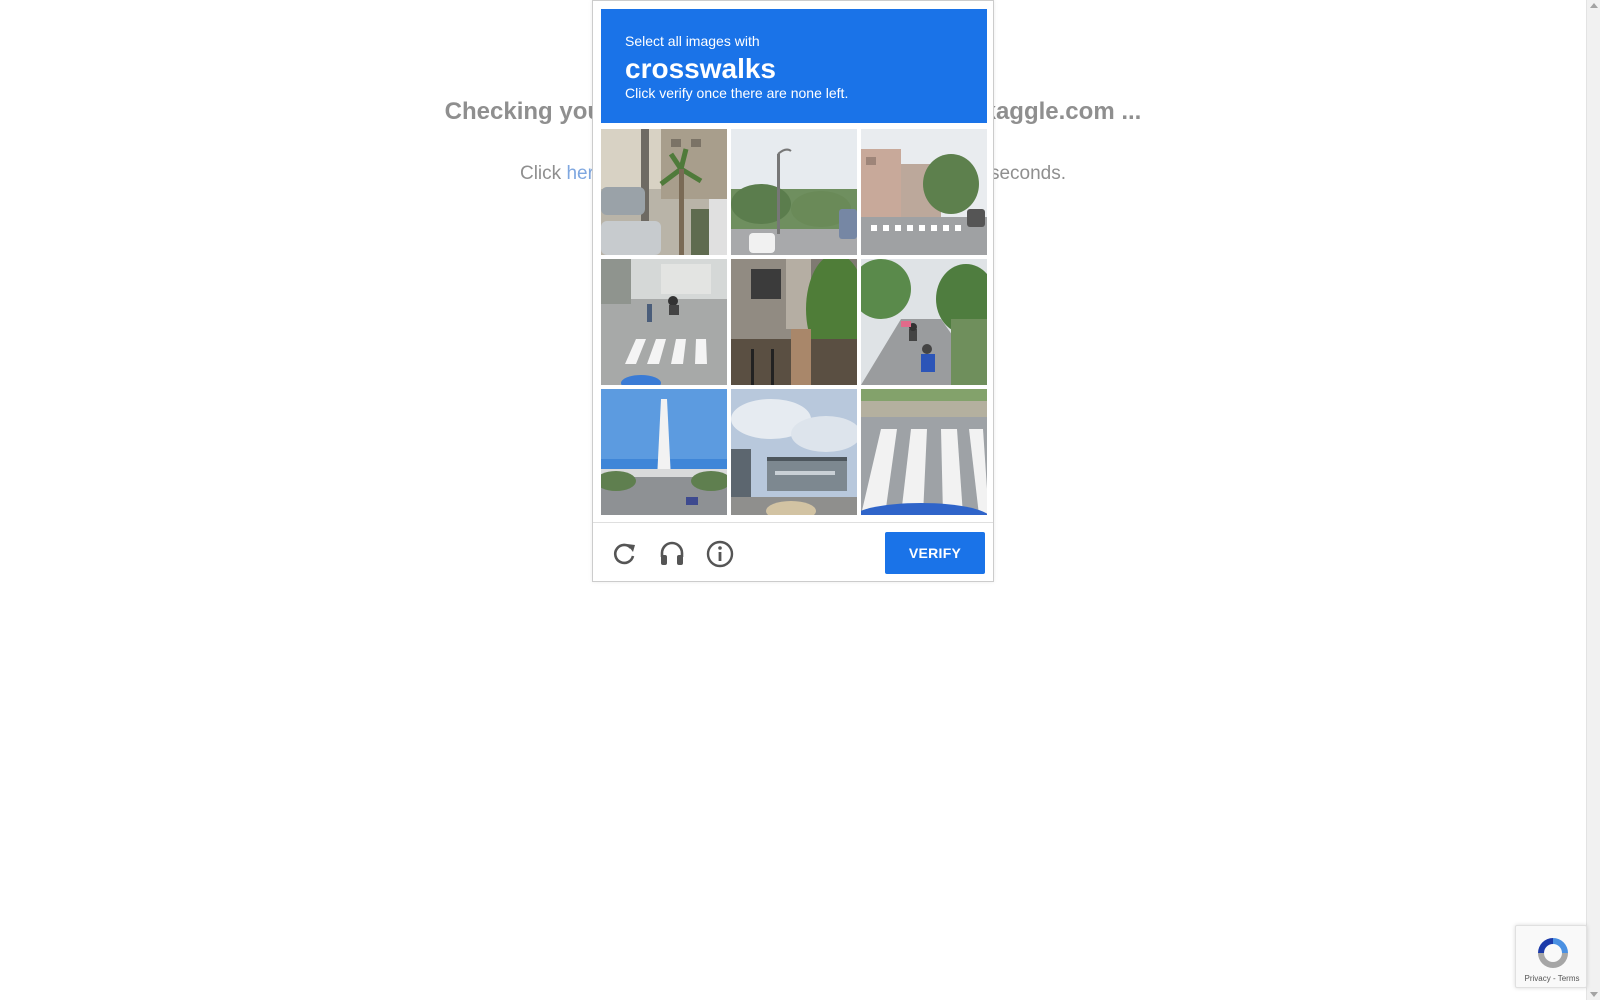 Image resolution: width=1600 pixels, height=1000 pixels. What do you see at coordinates (1594, 994) in the screenshot?
I see `scroll-down-icon` at bounding box center [1594, 994].